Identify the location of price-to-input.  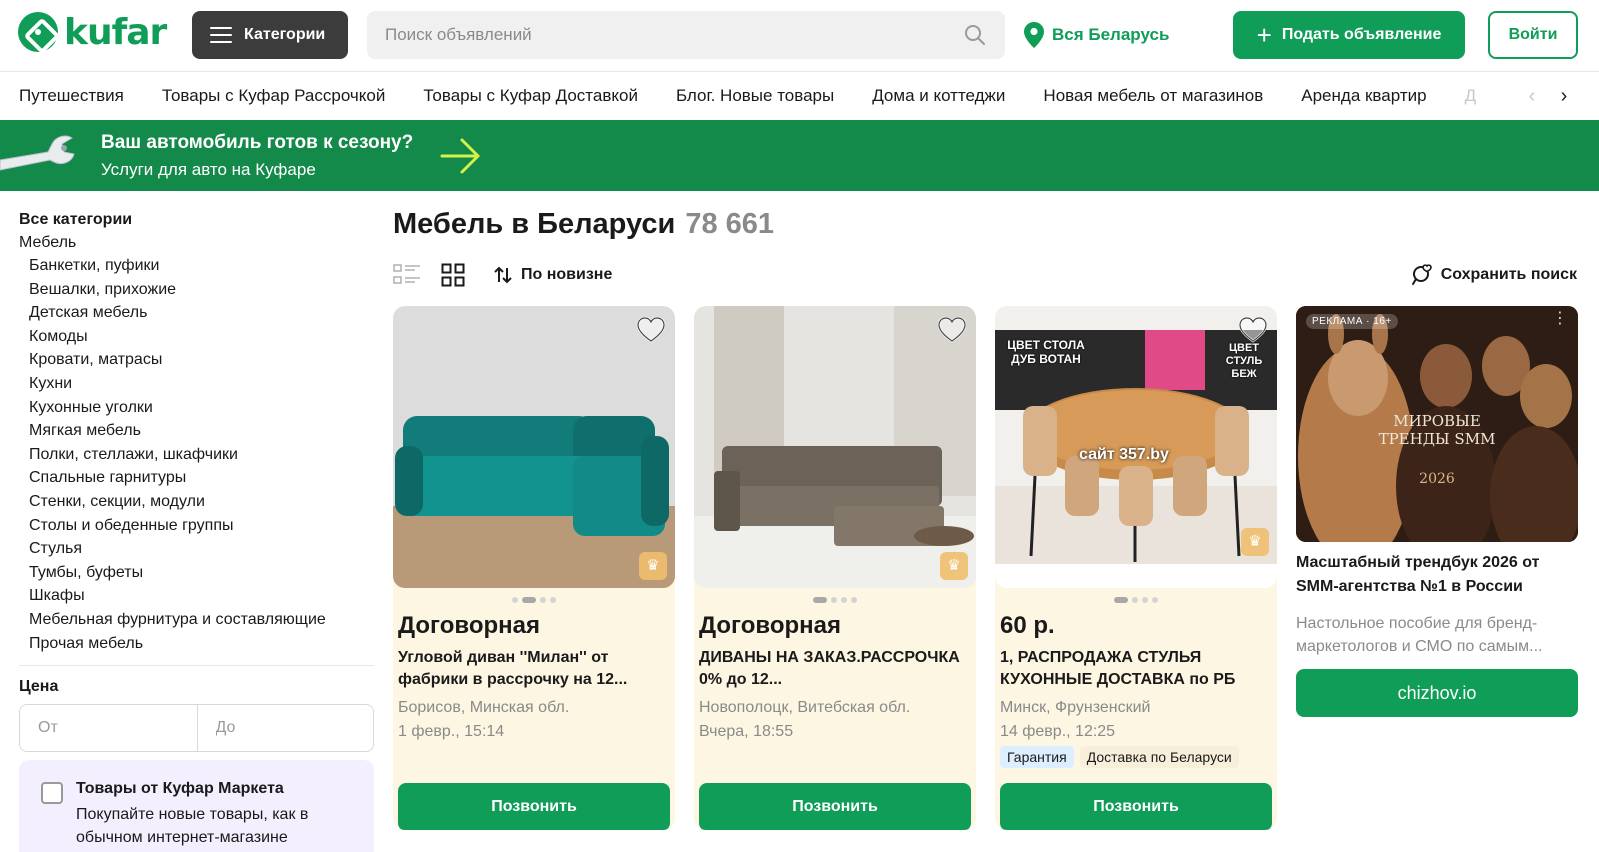
(284, 728).